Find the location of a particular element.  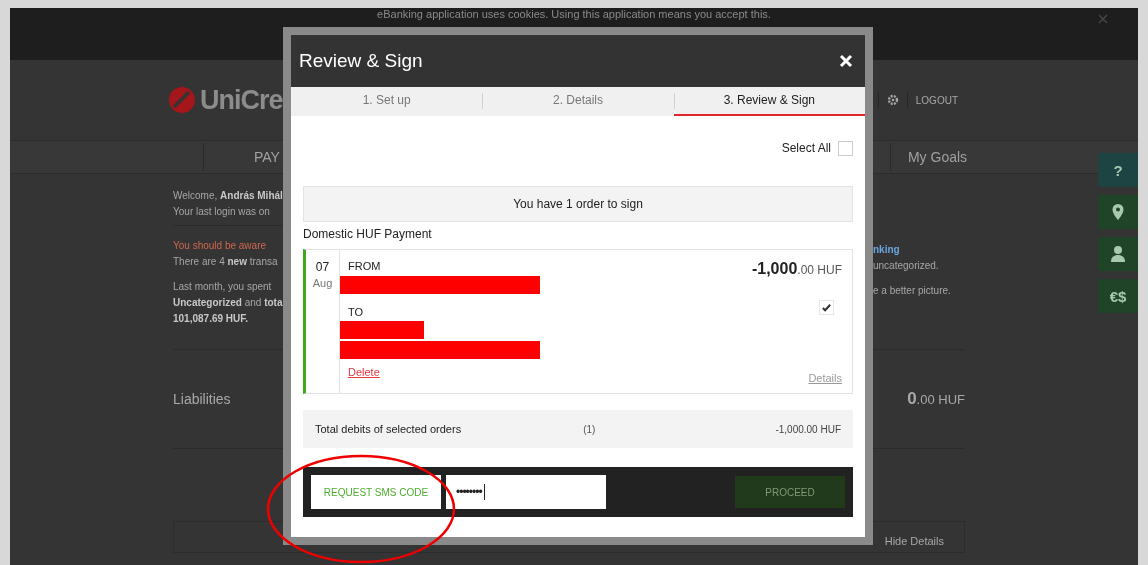

info-text: e a better picture. is located at coordinates (912, 291).